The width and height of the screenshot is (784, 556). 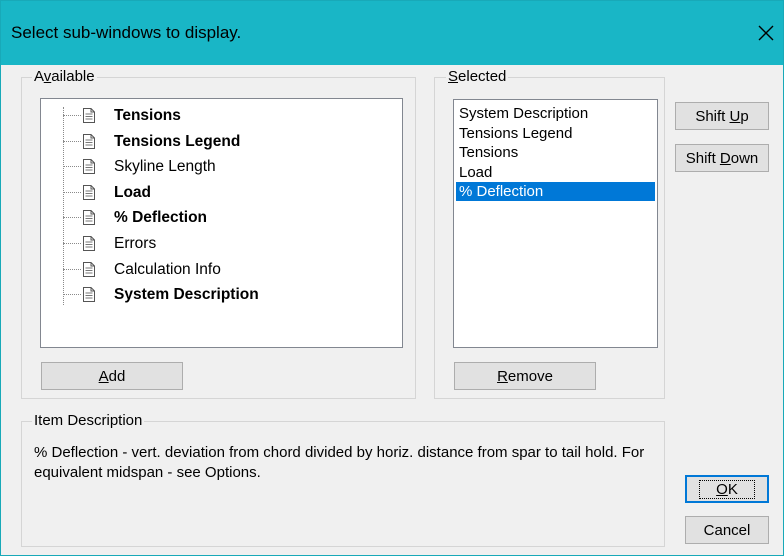 What do you see at coordinates (147, 115) in the screenshot?
I see `tree-item-label: Tensions` at bounding box center [147, 115].